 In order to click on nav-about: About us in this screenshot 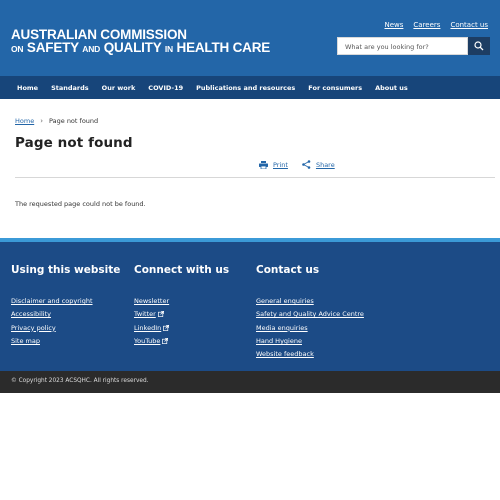, I will do `click(391, 88)`.